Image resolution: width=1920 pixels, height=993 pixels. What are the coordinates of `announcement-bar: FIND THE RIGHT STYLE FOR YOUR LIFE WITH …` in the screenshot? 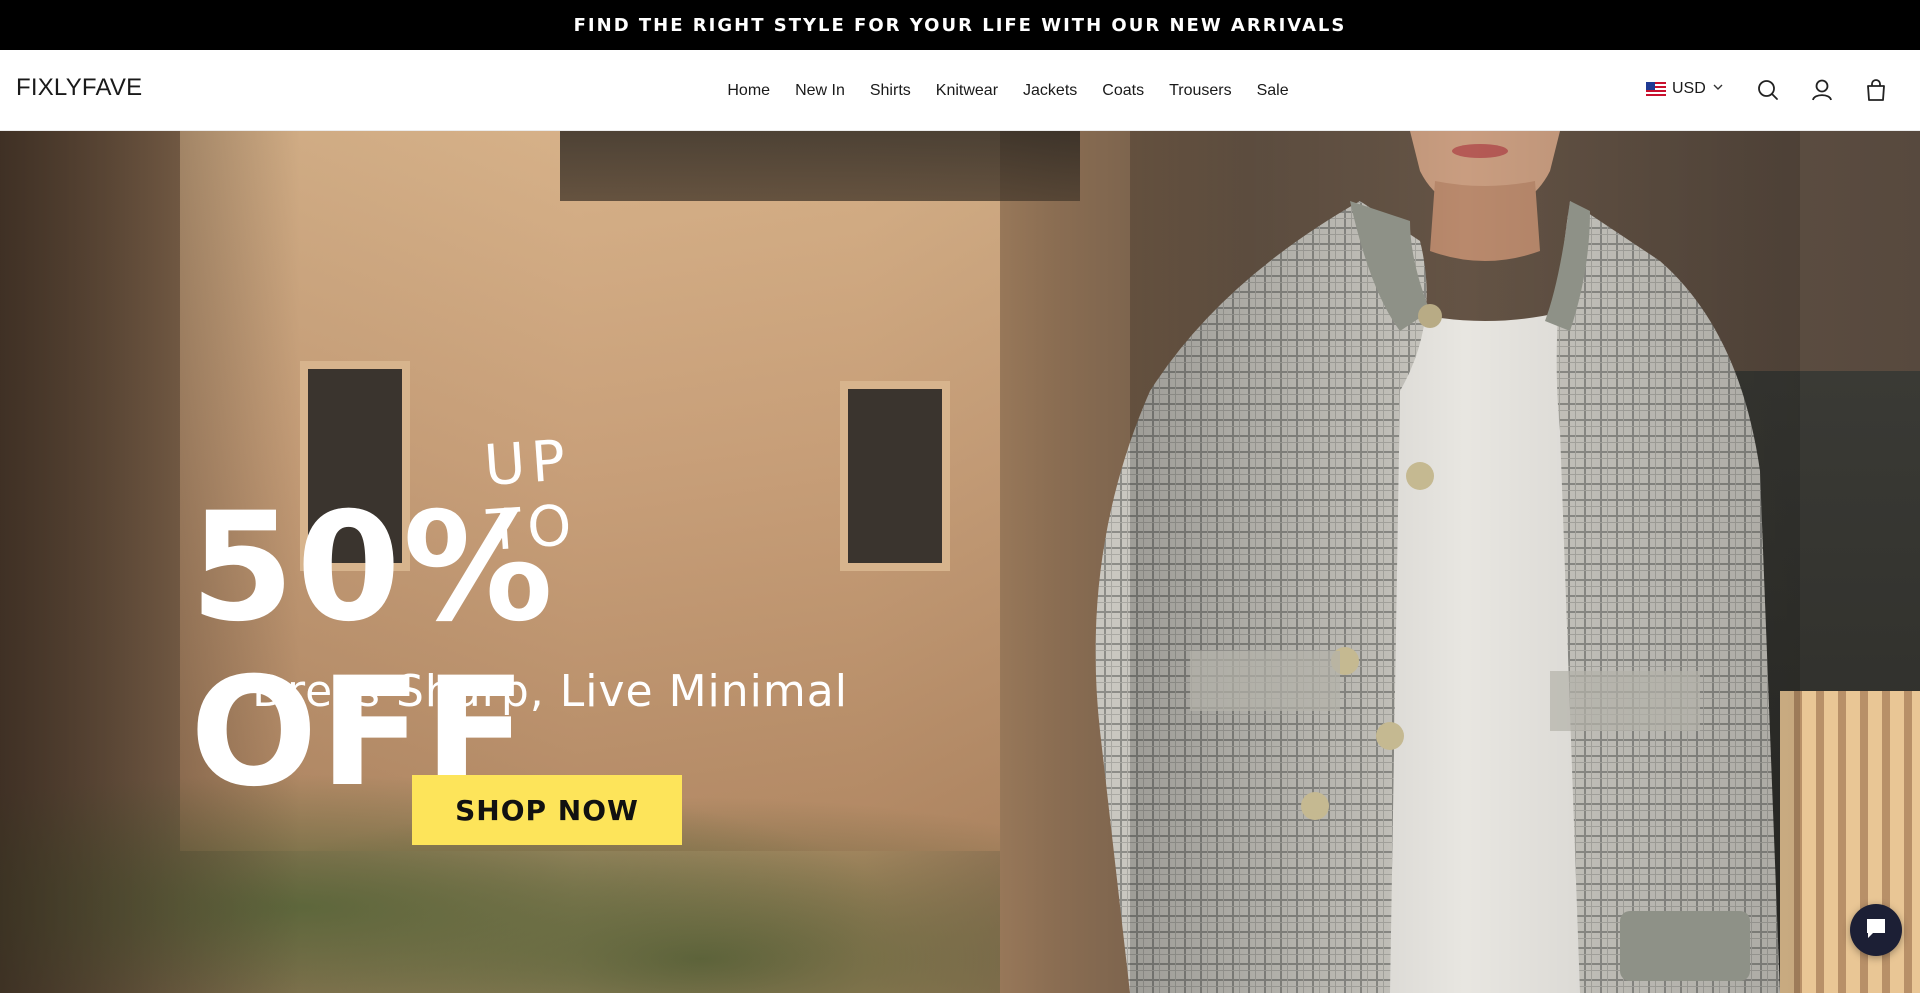 It's located at (960, 25).